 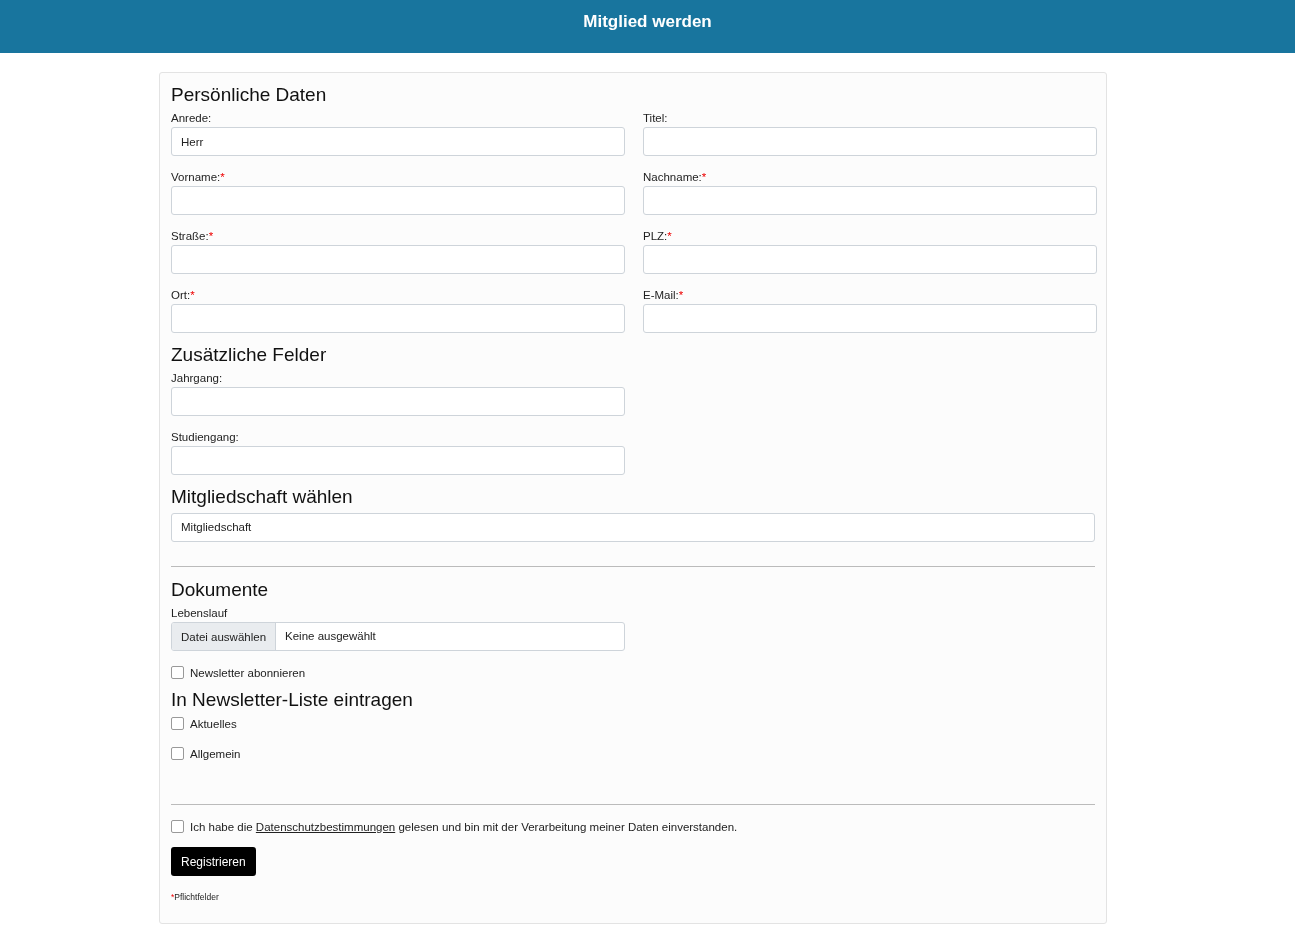 What do you see at coordinates (195, 897) in the screenshot?
I see `required-note: *Pflichtfelder` at bounding box center [195, 897].